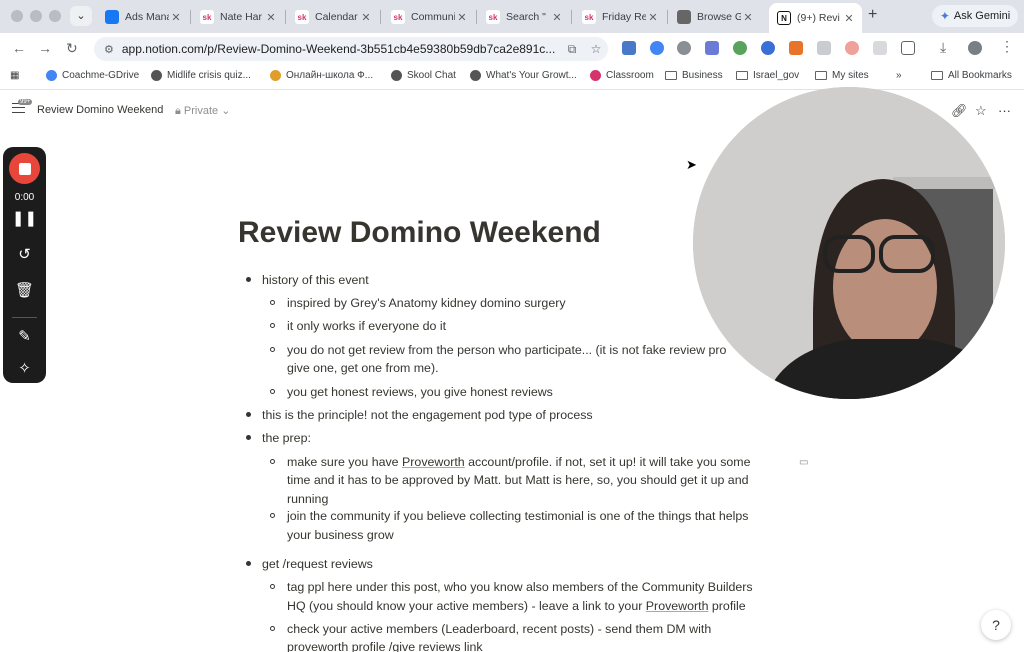  I want to click on list-item: proveworth profile /give reviews link, so click(385, 645).